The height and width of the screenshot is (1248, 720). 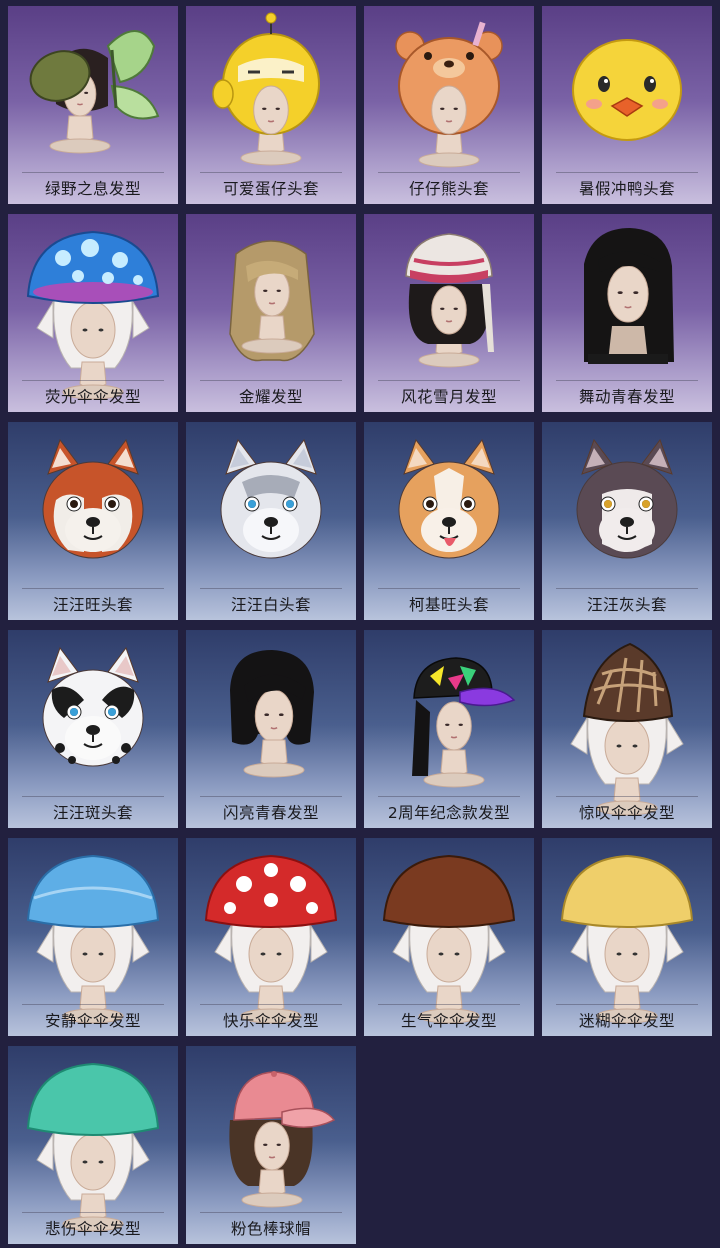 I want to click on item-name: 悲伤伞伞发型, so click(x=92, y=1229).